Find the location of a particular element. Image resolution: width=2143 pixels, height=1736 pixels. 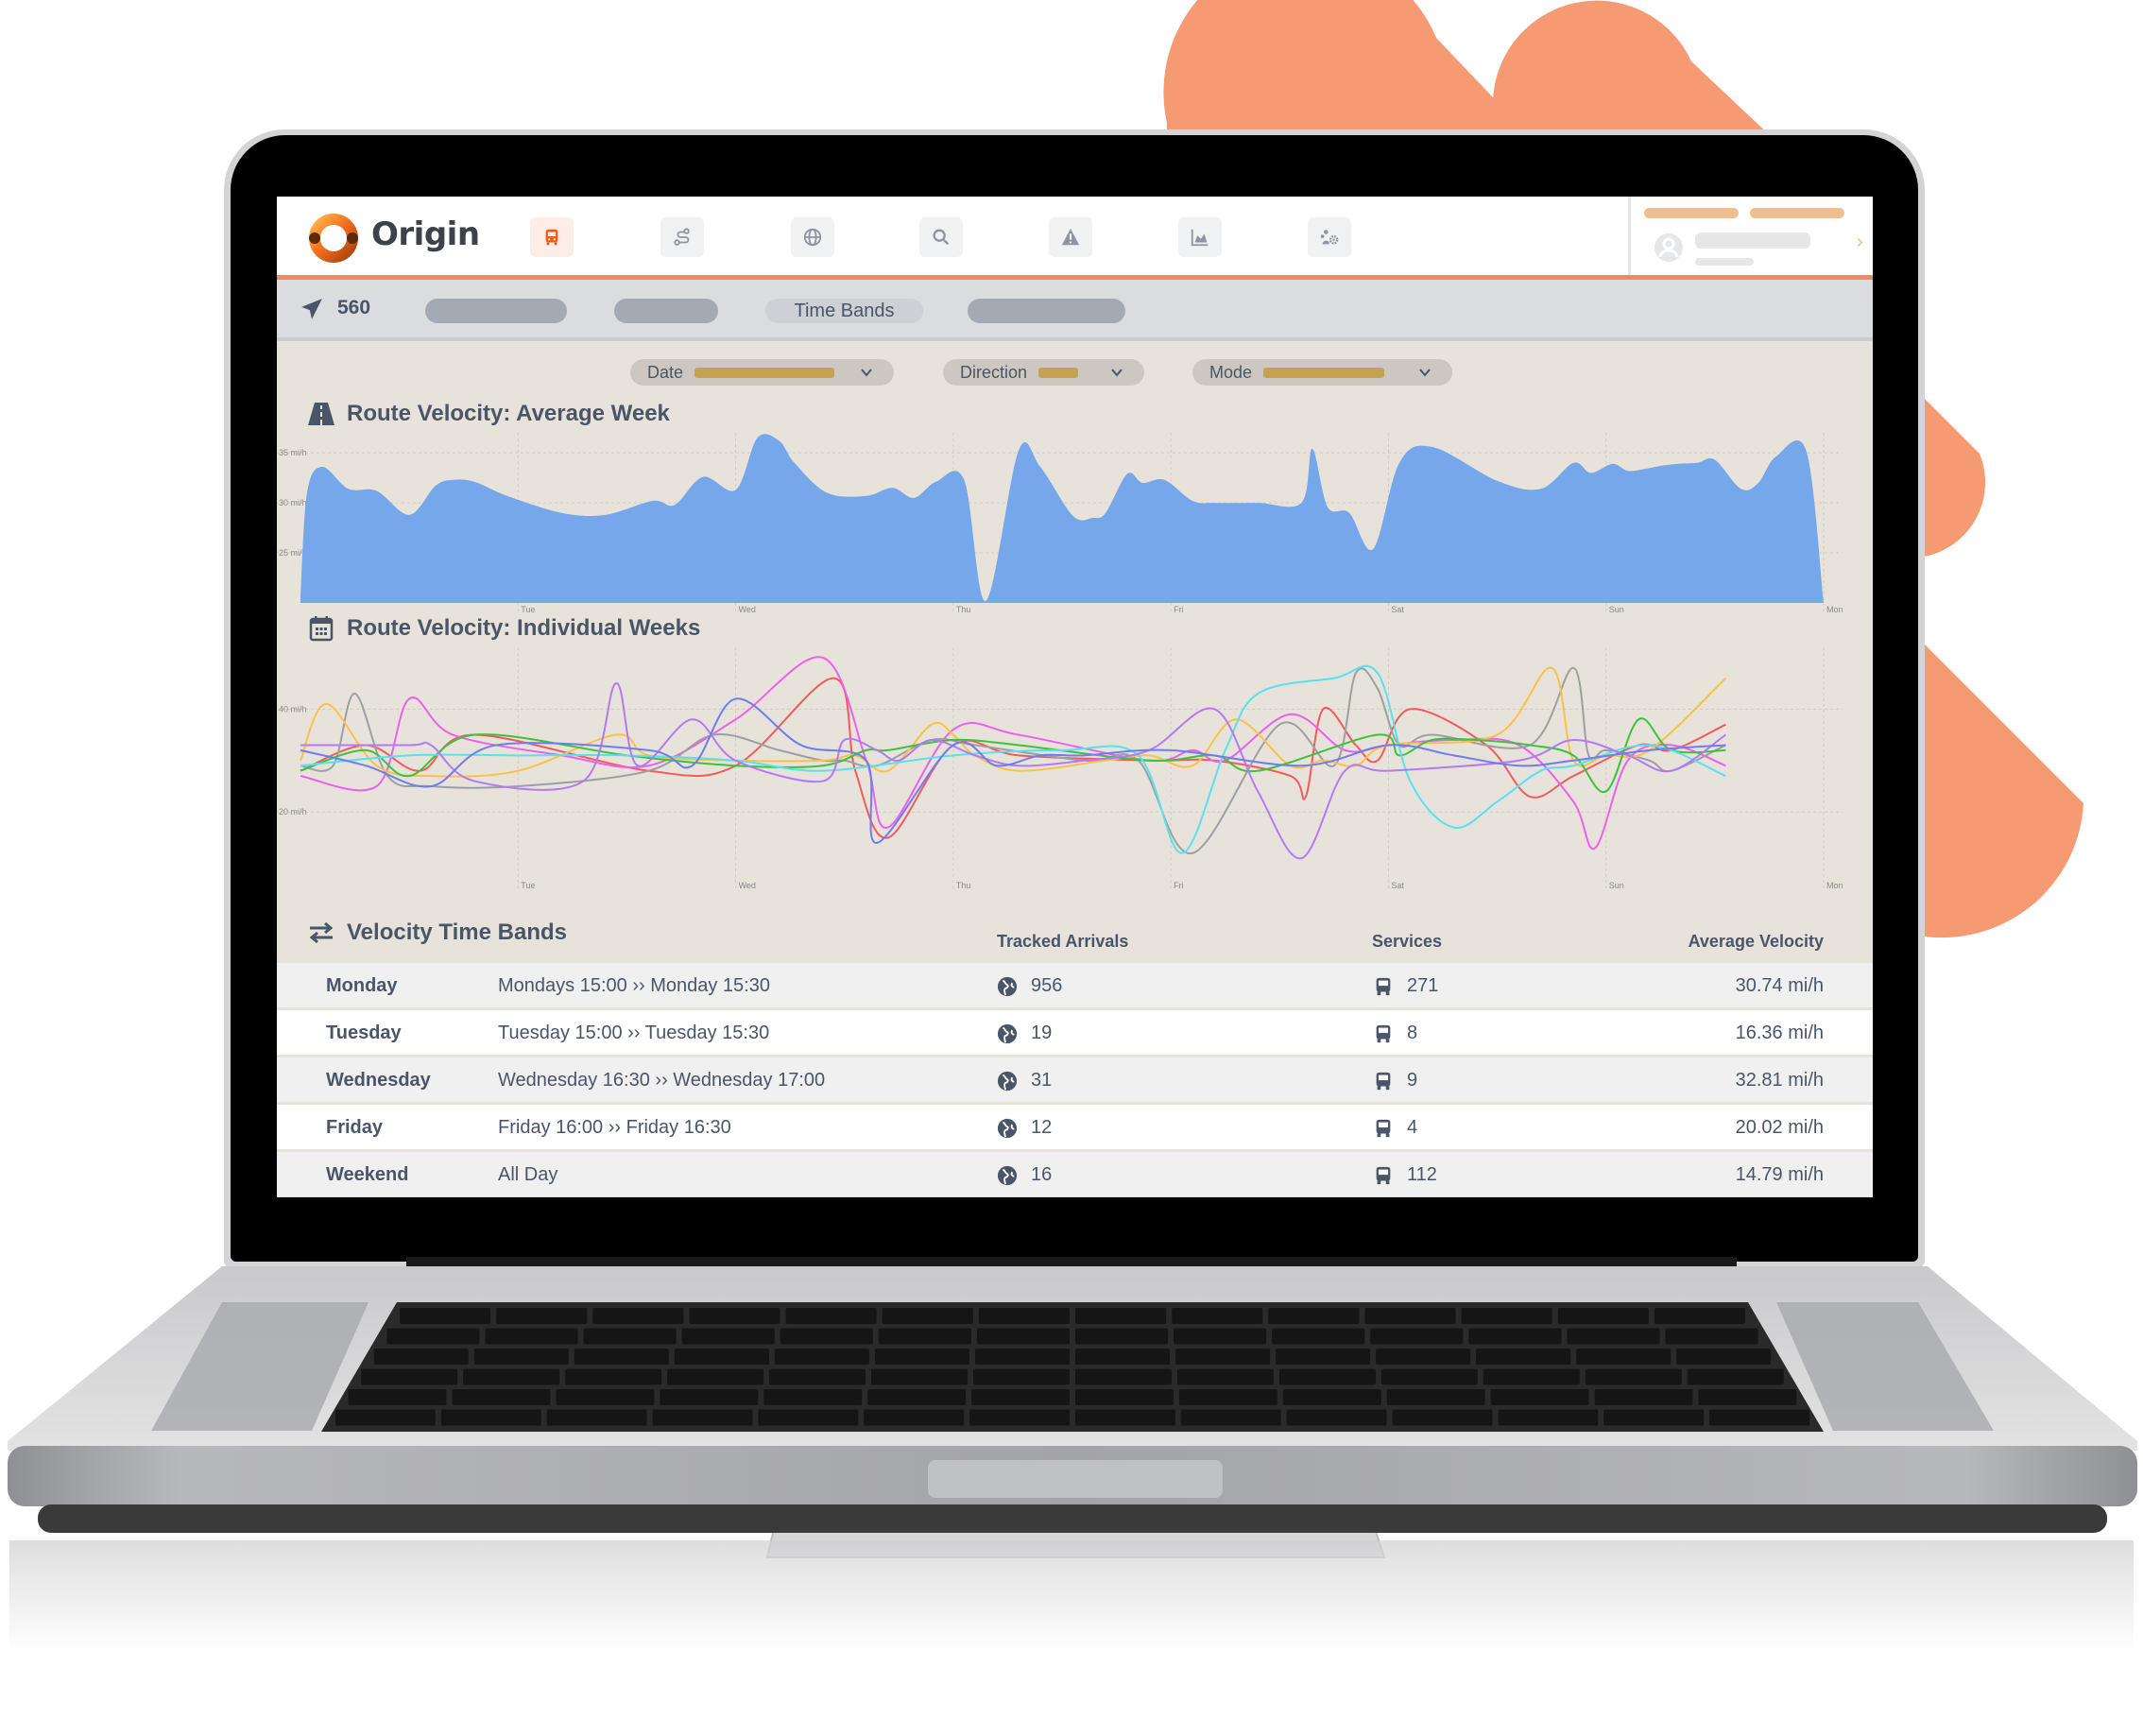

filter-date-value is located at coordinates (764, 372).